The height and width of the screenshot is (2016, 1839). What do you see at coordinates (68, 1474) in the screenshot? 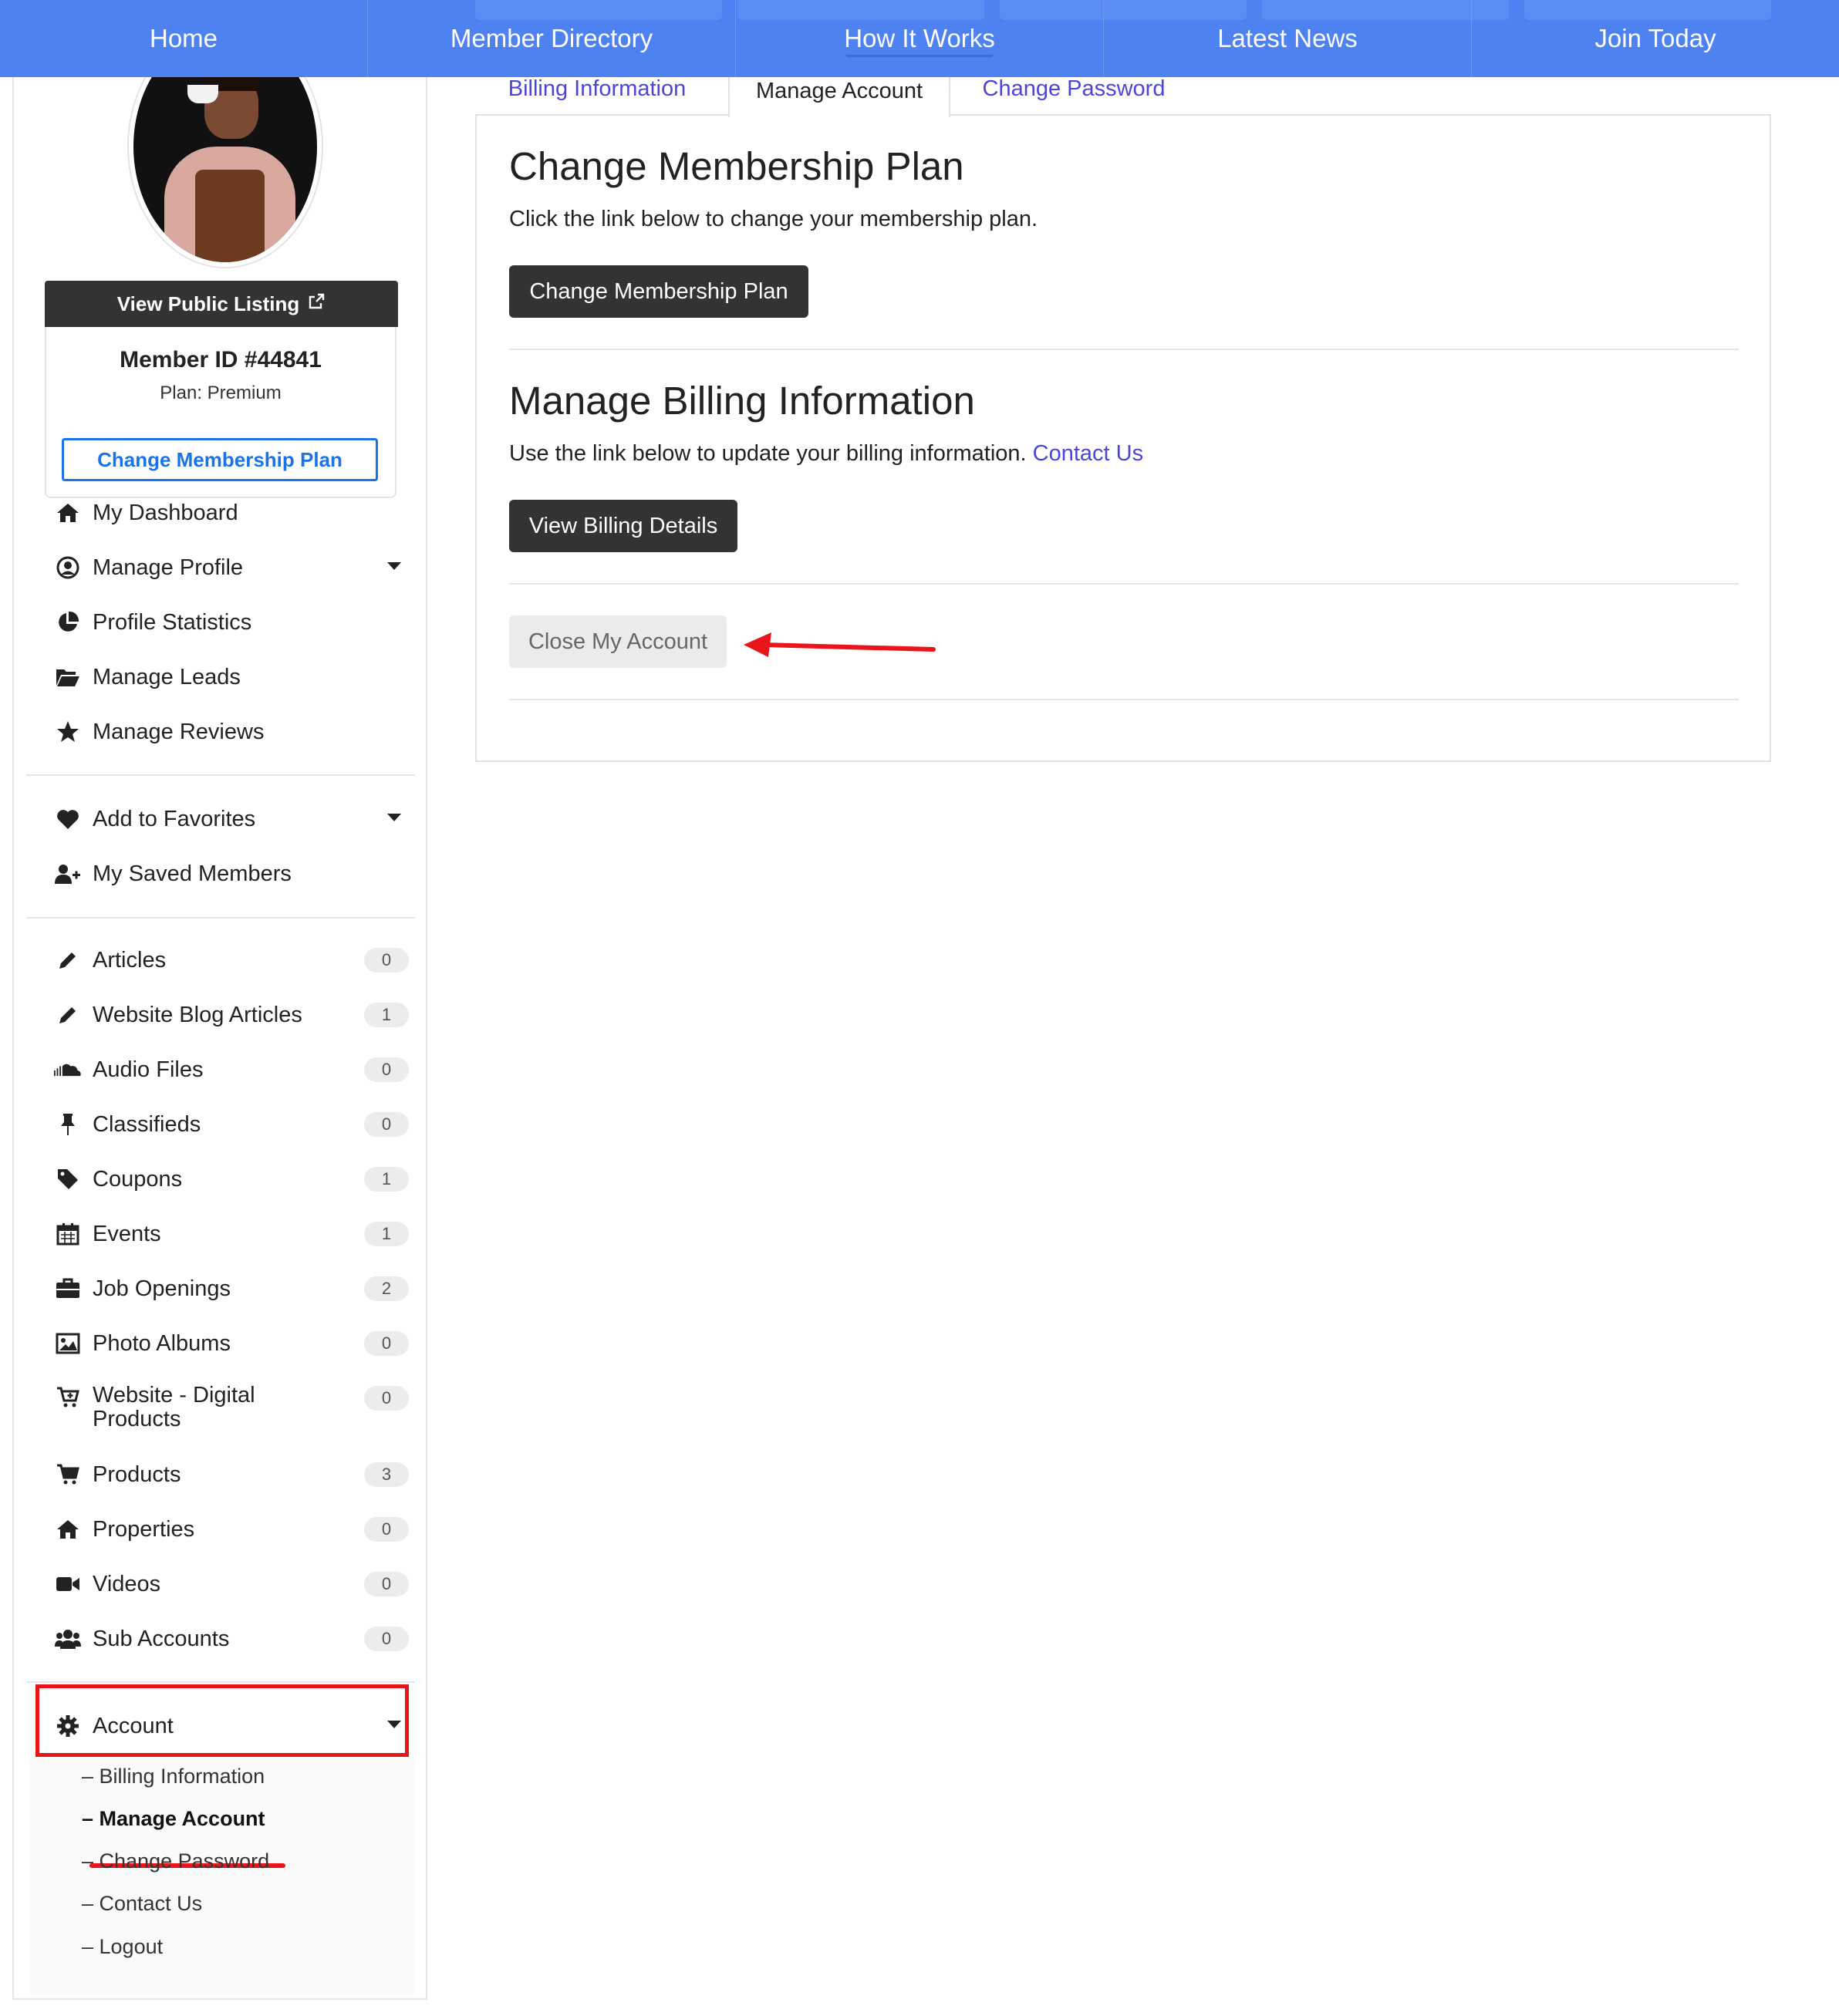
I see `cart-icon` at bounding box center [68, 1474].